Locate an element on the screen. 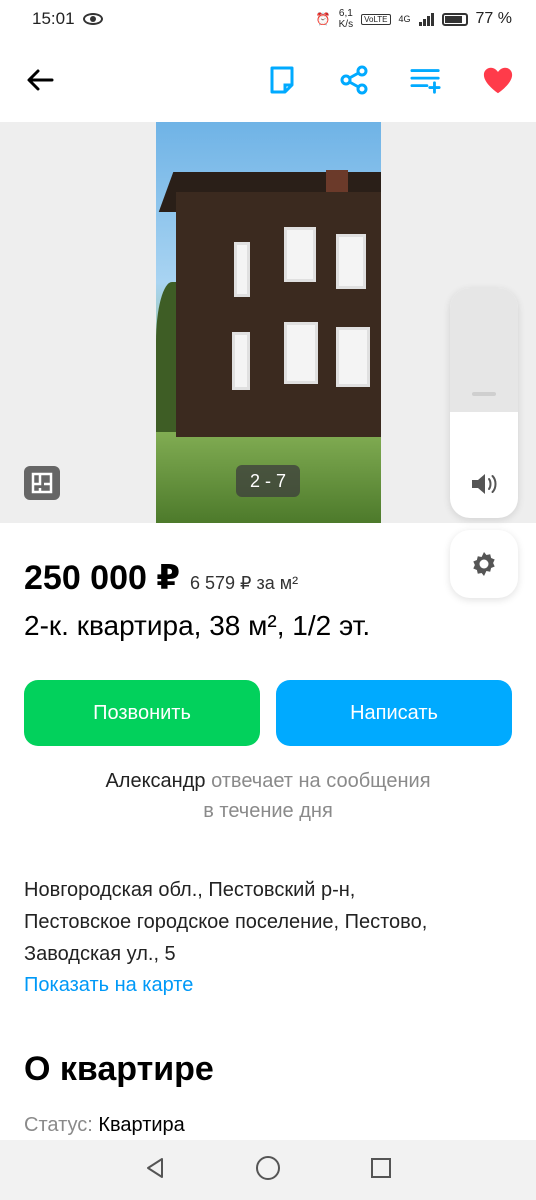 Image resolution: width=536 pixels, height=1200 pixels. reply-time: в течение дня is located at coordinates (268, 811).